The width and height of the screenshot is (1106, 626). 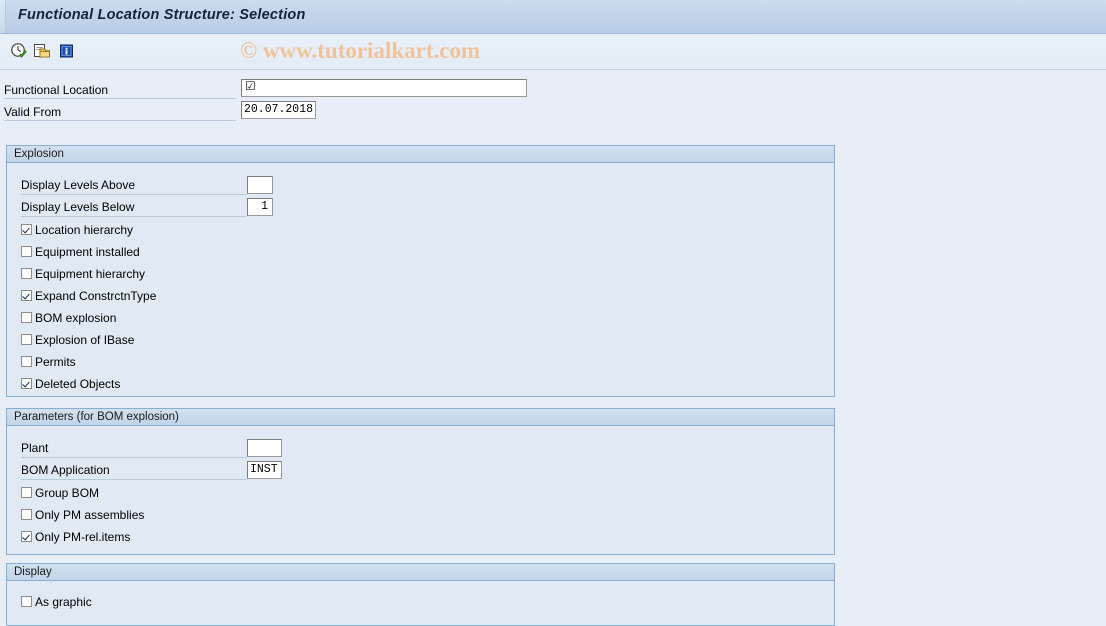 I want to click on checkbox-group-bom: Group BOM, so click(x=60, y=492).